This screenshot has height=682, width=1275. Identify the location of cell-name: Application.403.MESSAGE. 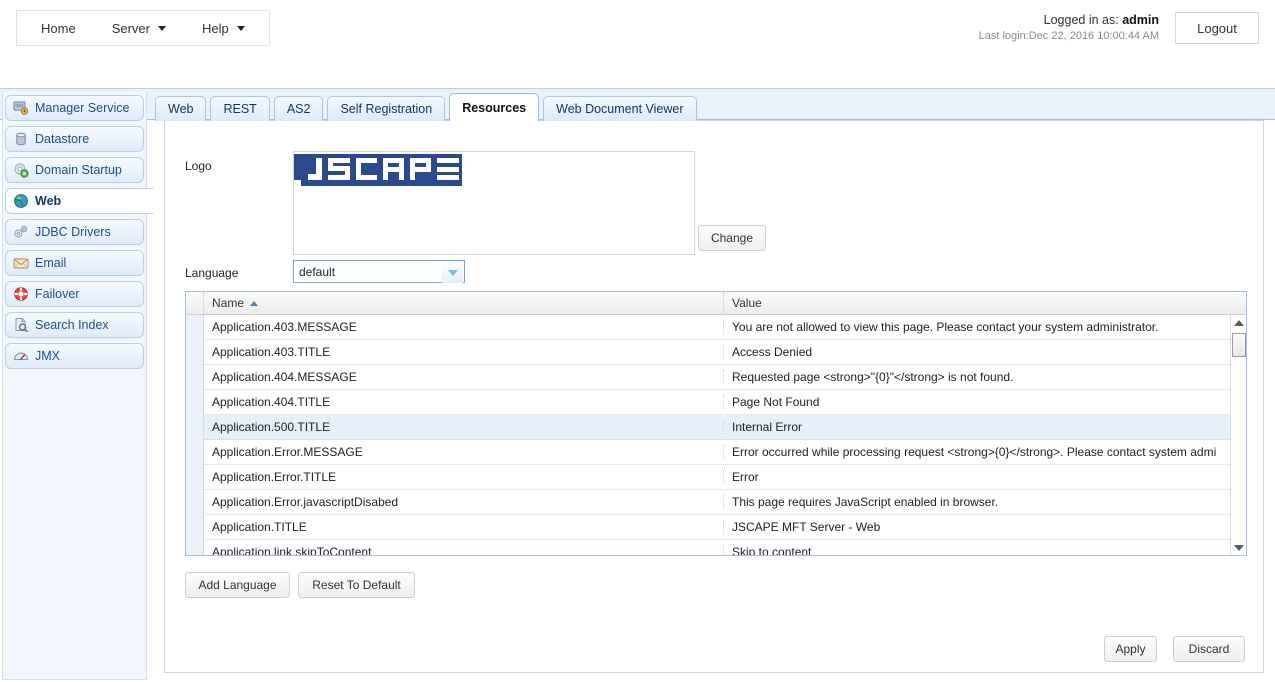
(464, 327).